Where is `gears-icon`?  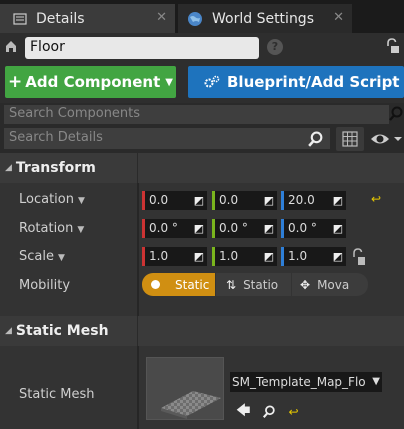
gears-icon is located at coordinates (212, 81).